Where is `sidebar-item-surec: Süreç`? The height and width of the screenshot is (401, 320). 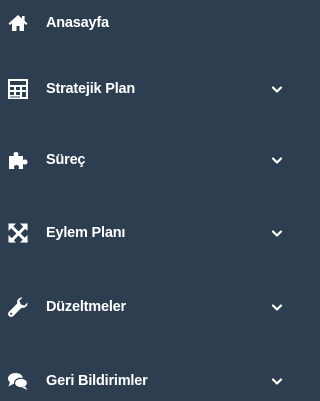
sidebar-item-surec: Süreç is located at coordinates (146, 160).